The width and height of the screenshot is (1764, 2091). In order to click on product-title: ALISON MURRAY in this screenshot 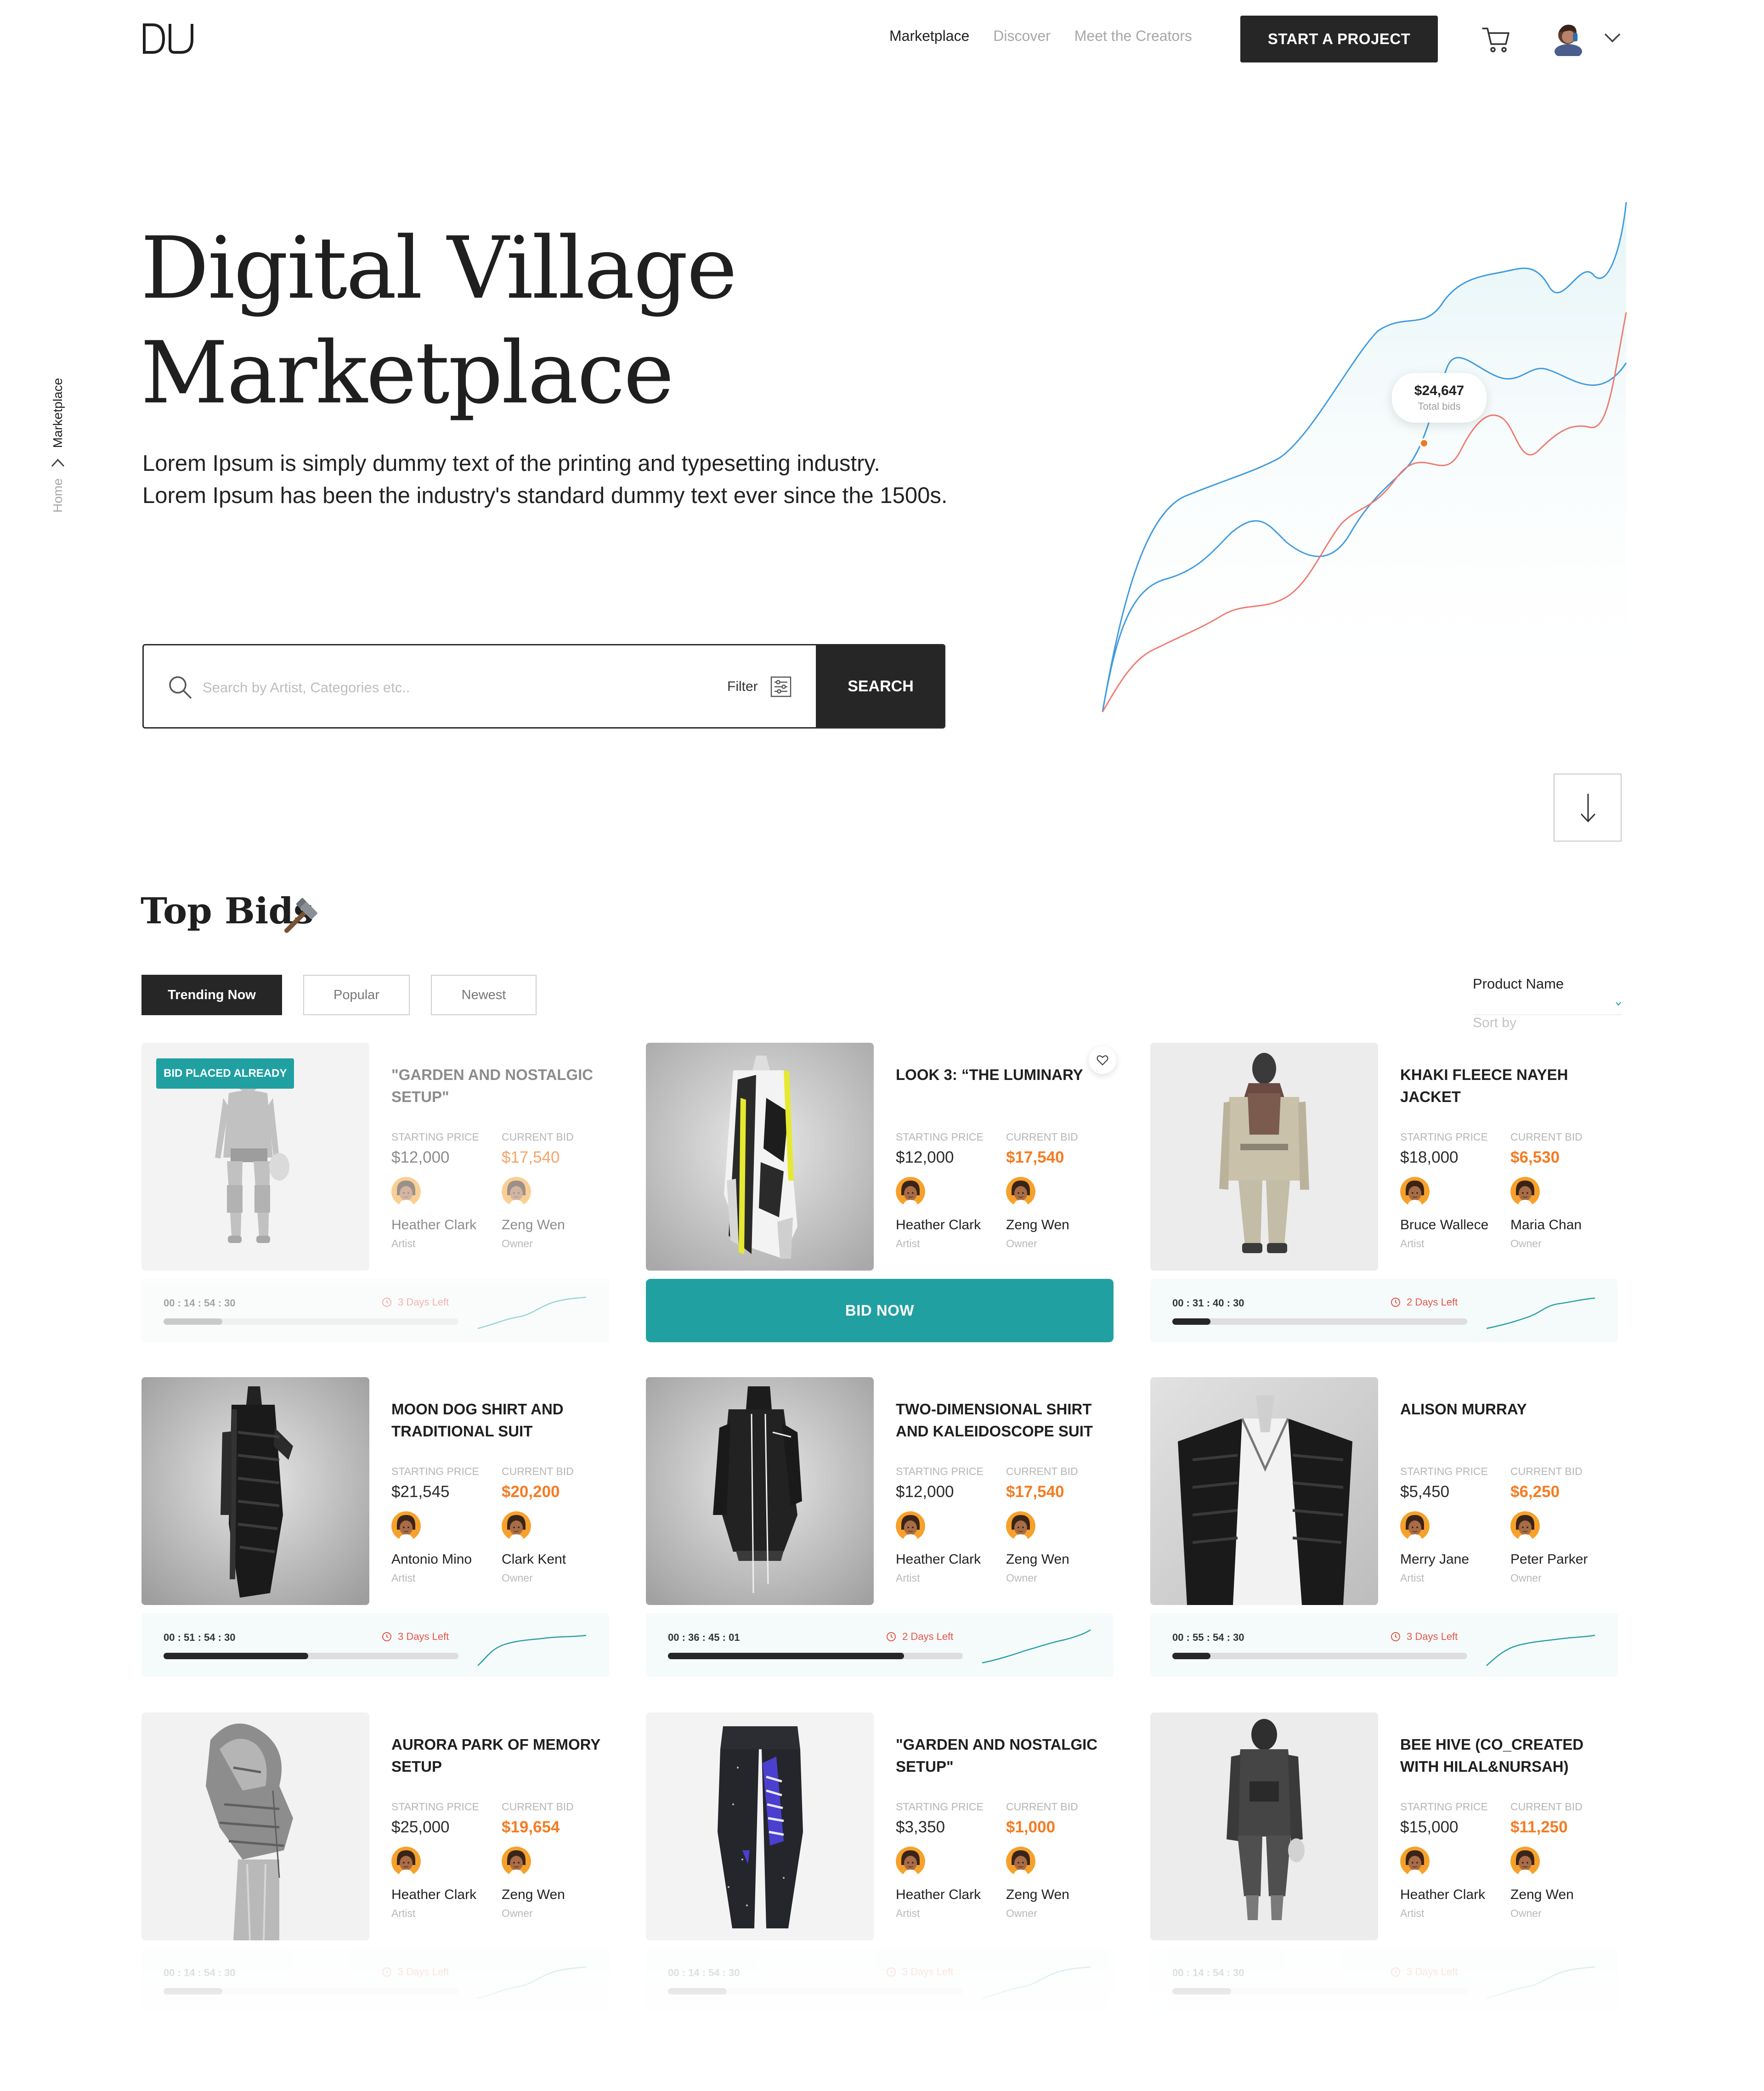, I will do `click(1508, 1409)`.